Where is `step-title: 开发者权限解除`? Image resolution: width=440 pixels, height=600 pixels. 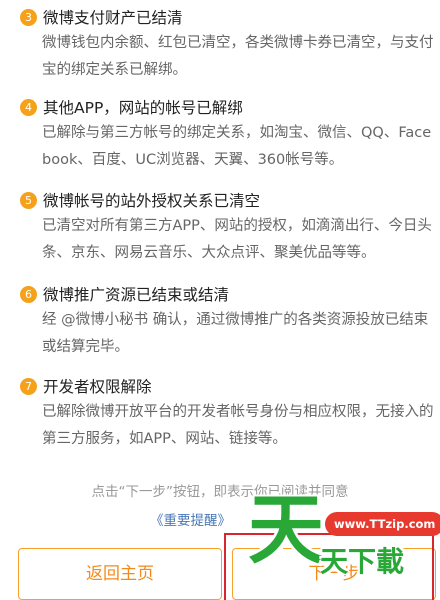
step-title: 开发者权限解除 is located at coordinates (97, 387).